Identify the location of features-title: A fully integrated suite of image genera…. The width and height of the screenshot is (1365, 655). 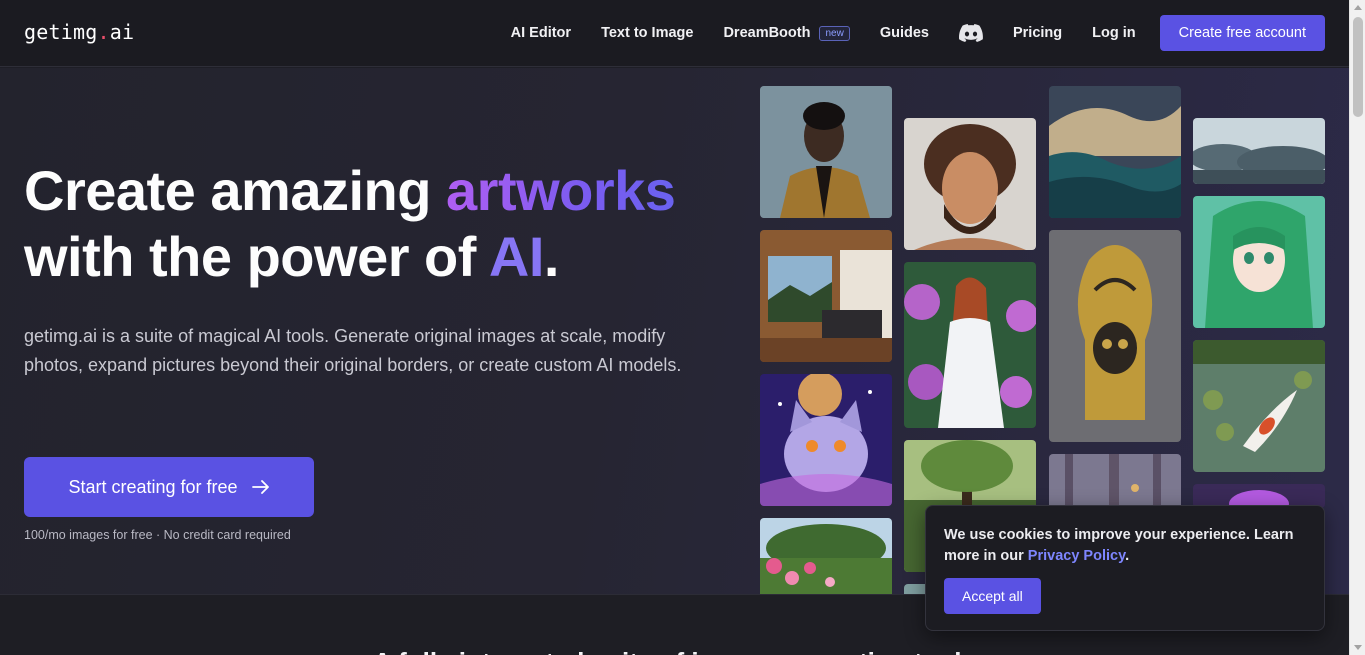
(674, 651).